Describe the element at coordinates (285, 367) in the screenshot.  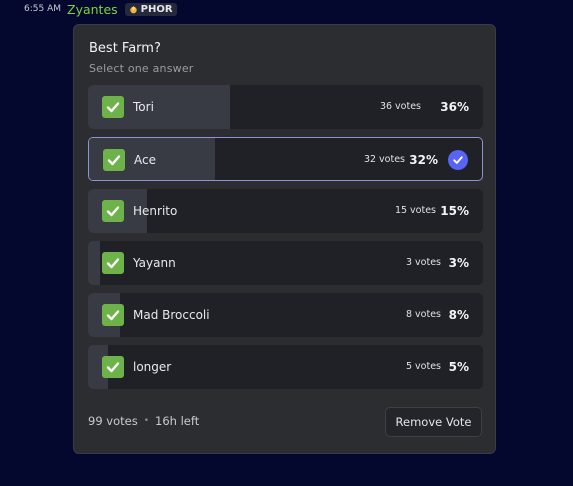
I see `poll-answer: longer 5 votes 5%` at that location.